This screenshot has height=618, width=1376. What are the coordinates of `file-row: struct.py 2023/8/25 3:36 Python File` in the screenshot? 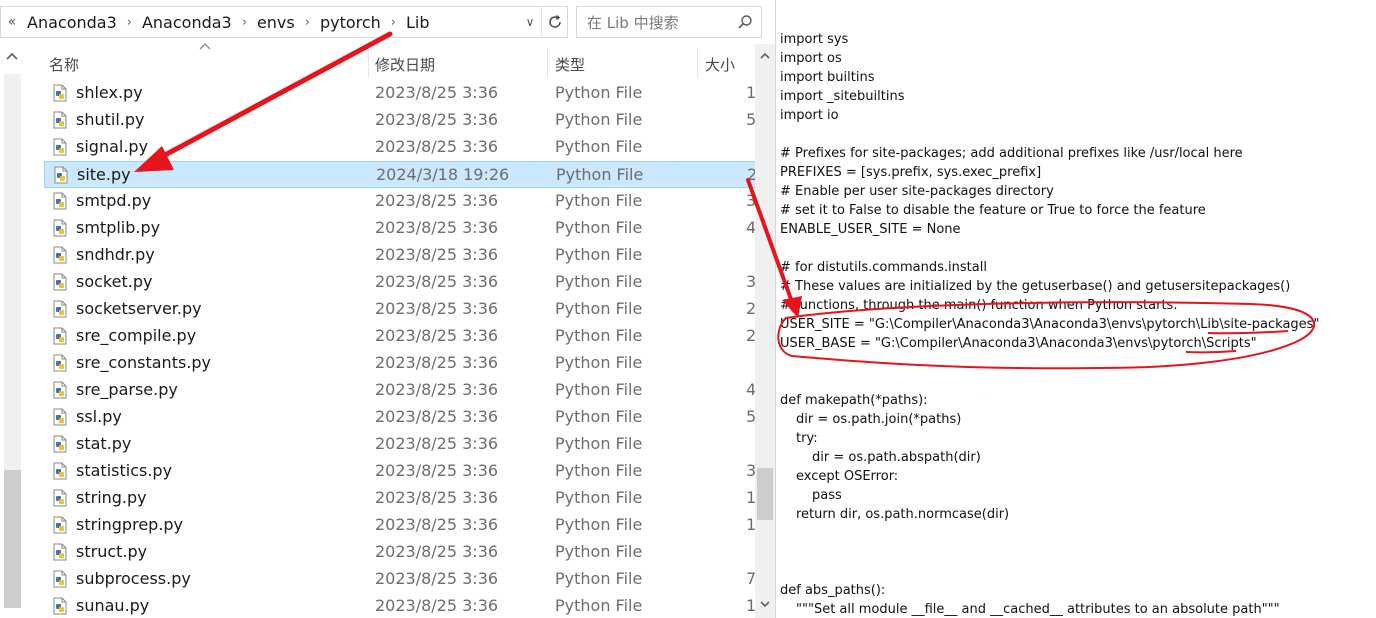 It's located at (400, 552).